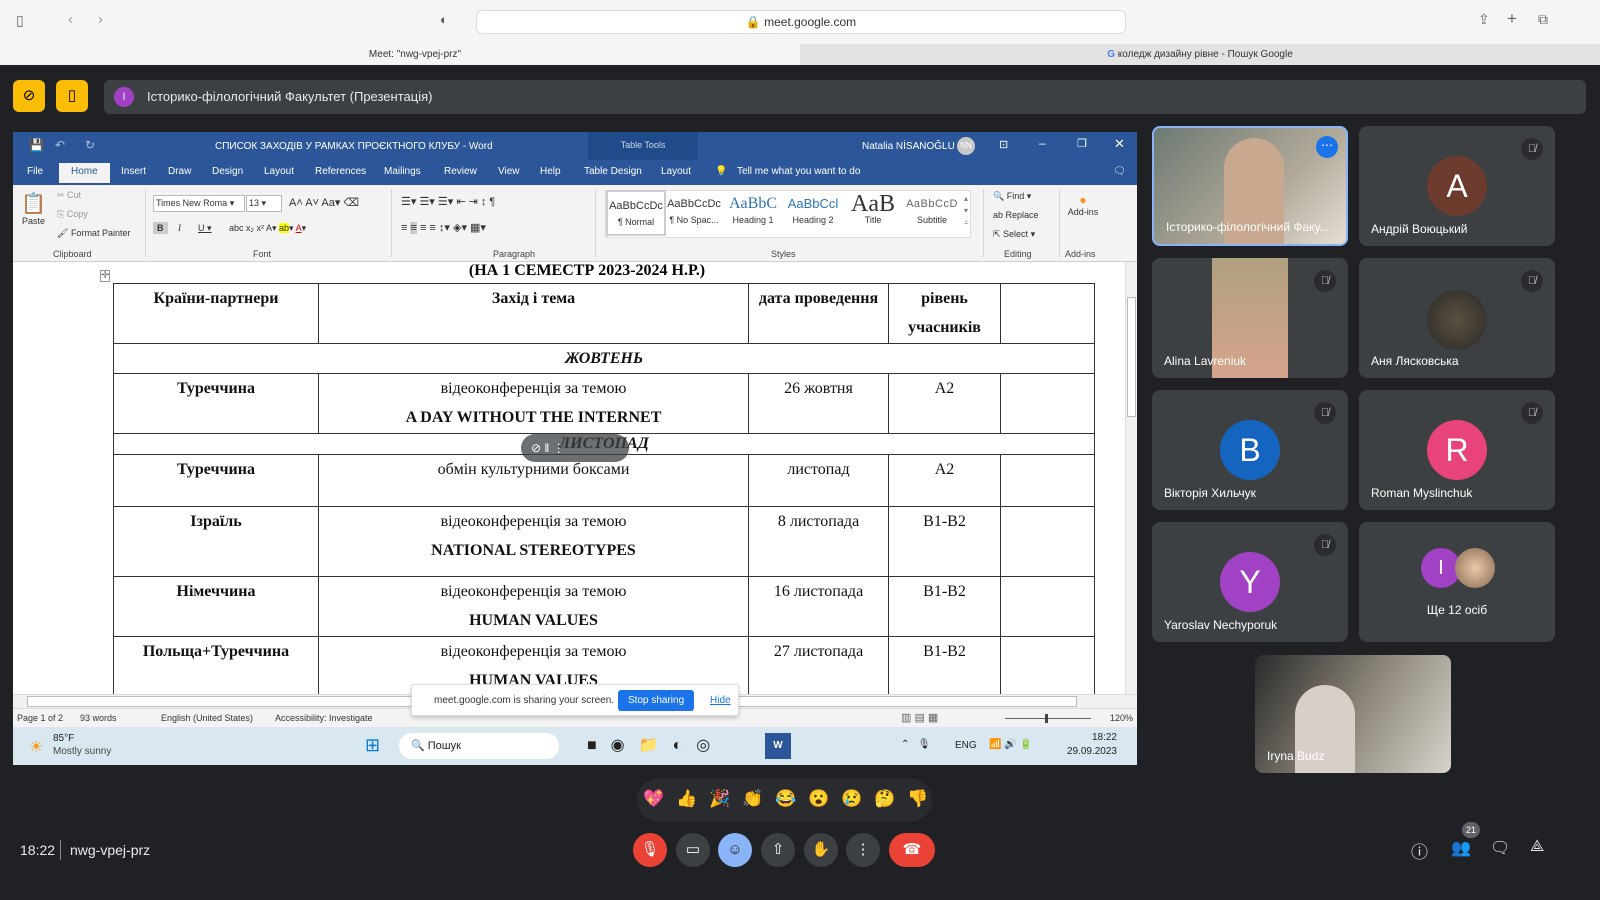  What do you see at coordinates (205, 228) in the screenshot?
I see `underline-button: U ▾` at bounding box center [205, 228].